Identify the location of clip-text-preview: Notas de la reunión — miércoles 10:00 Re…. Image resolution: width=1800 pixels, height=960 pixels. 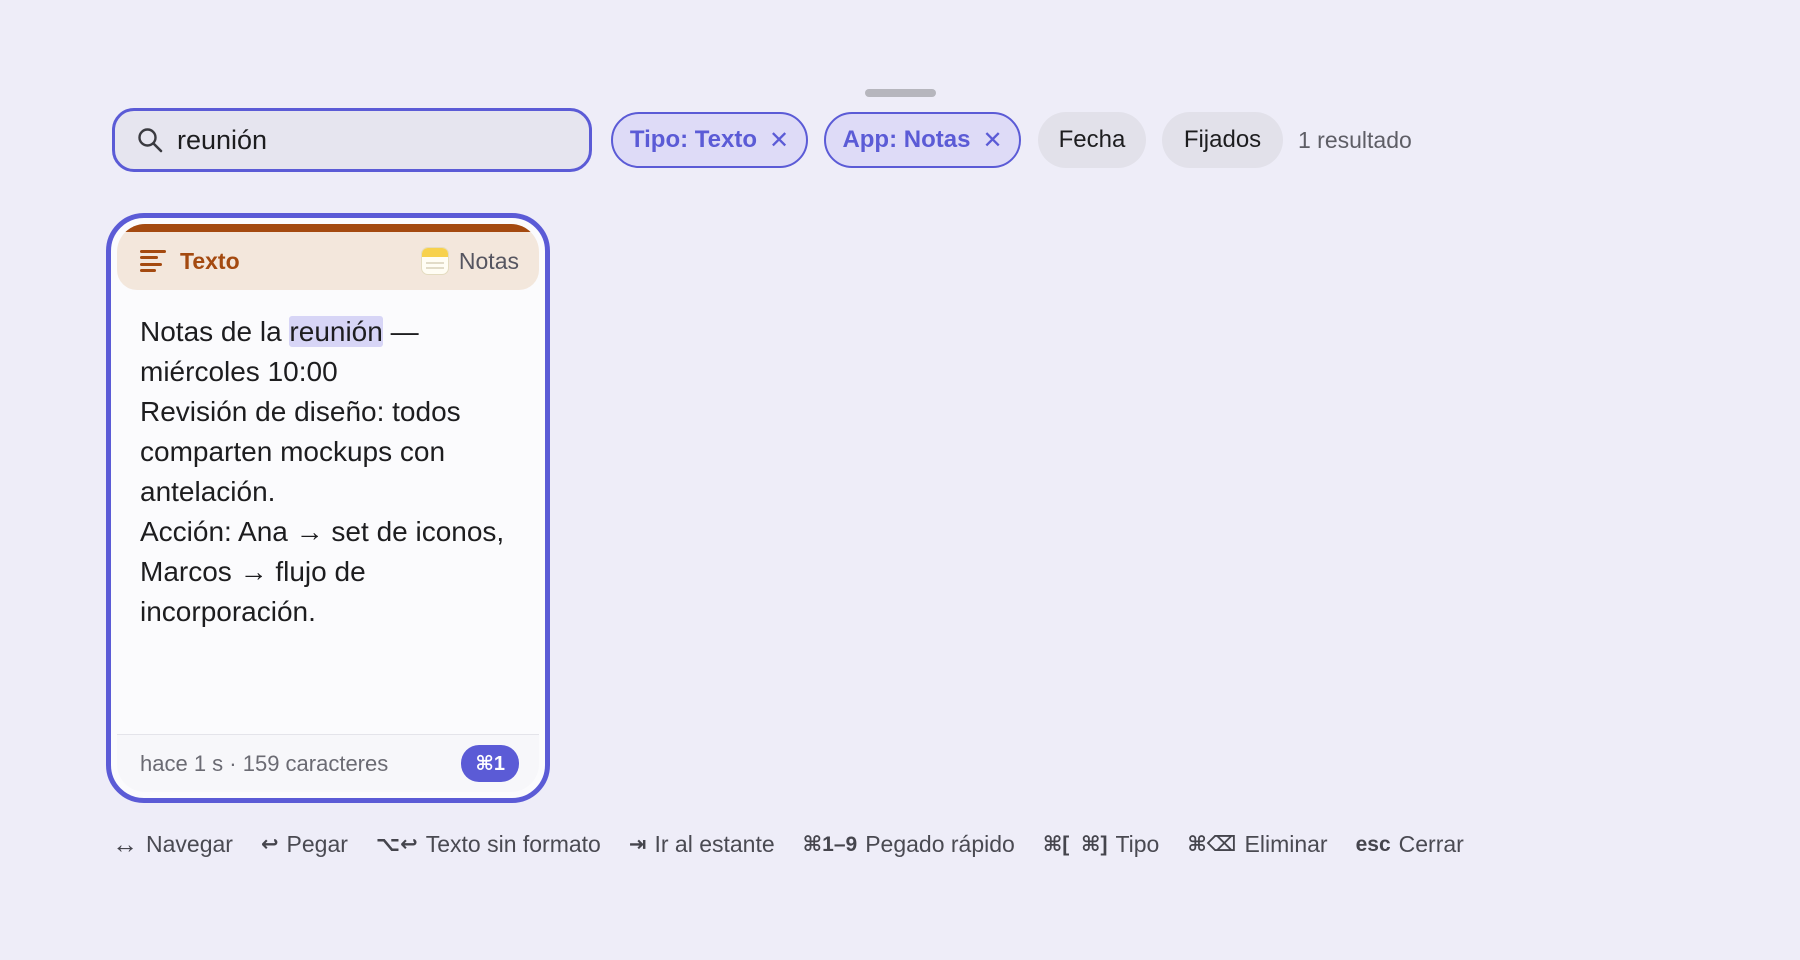
(330, 472).